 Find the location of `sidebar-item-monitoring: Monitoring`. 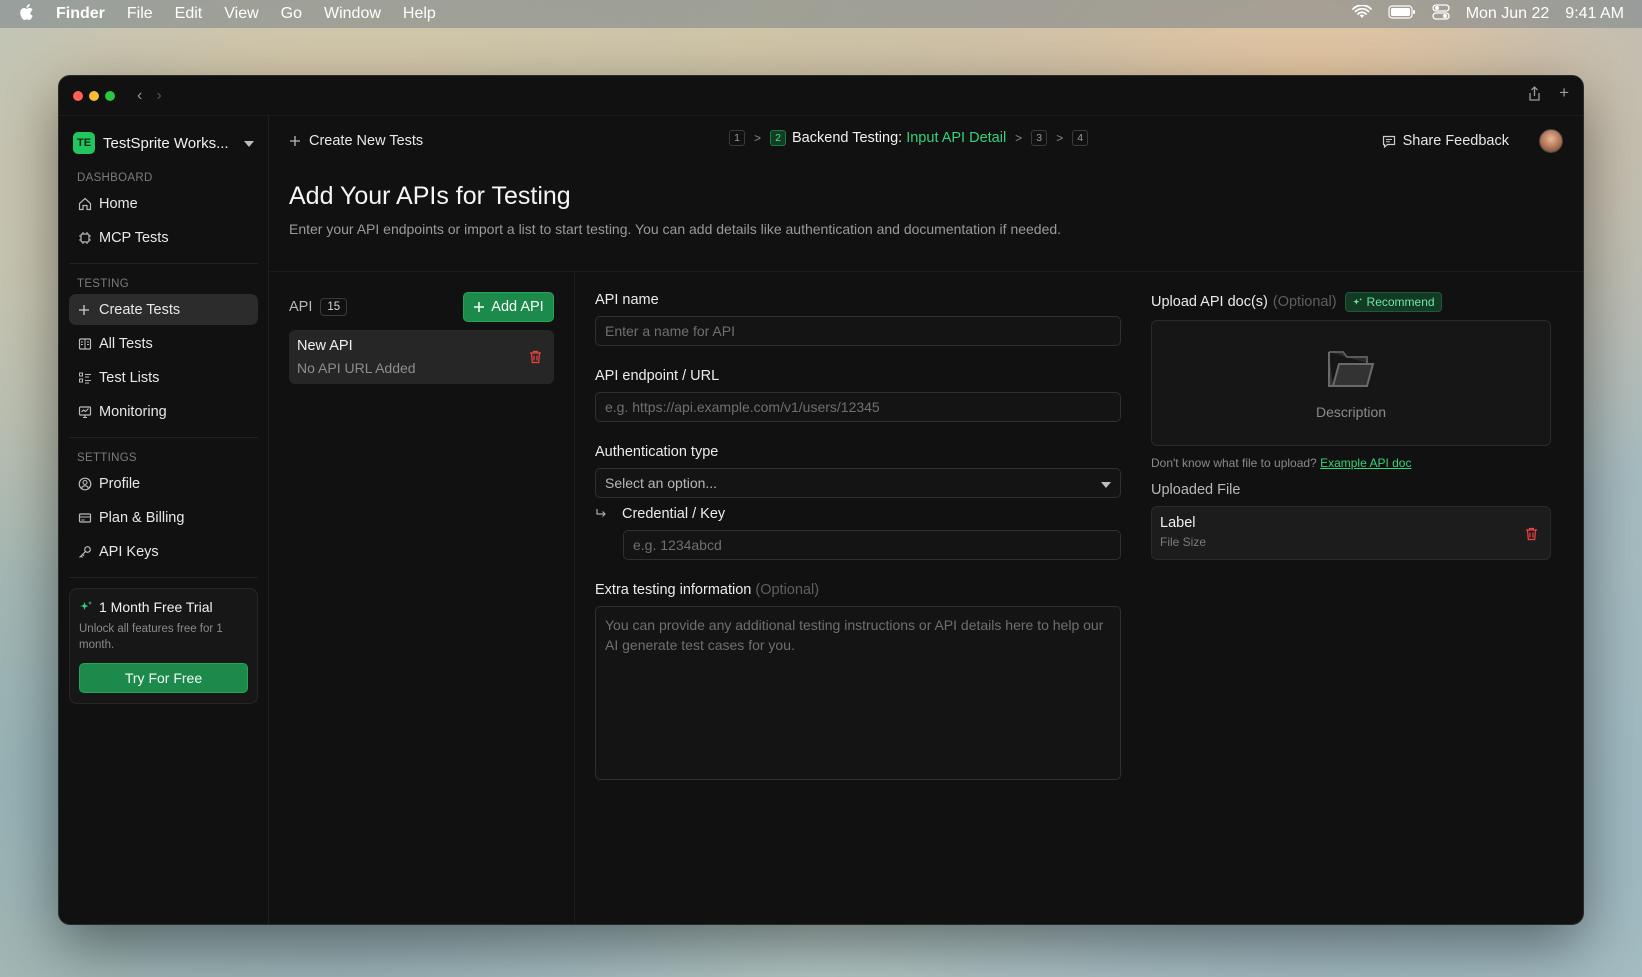

sidebar-item-monitoring: Monitoring is located at coordinates (163, 411).